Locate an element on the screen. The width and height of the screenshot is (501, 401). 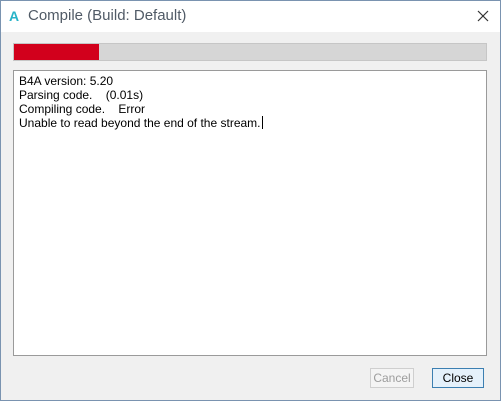
log-line-version: B4A version: 5.20 is located at coordinates (66, 81).